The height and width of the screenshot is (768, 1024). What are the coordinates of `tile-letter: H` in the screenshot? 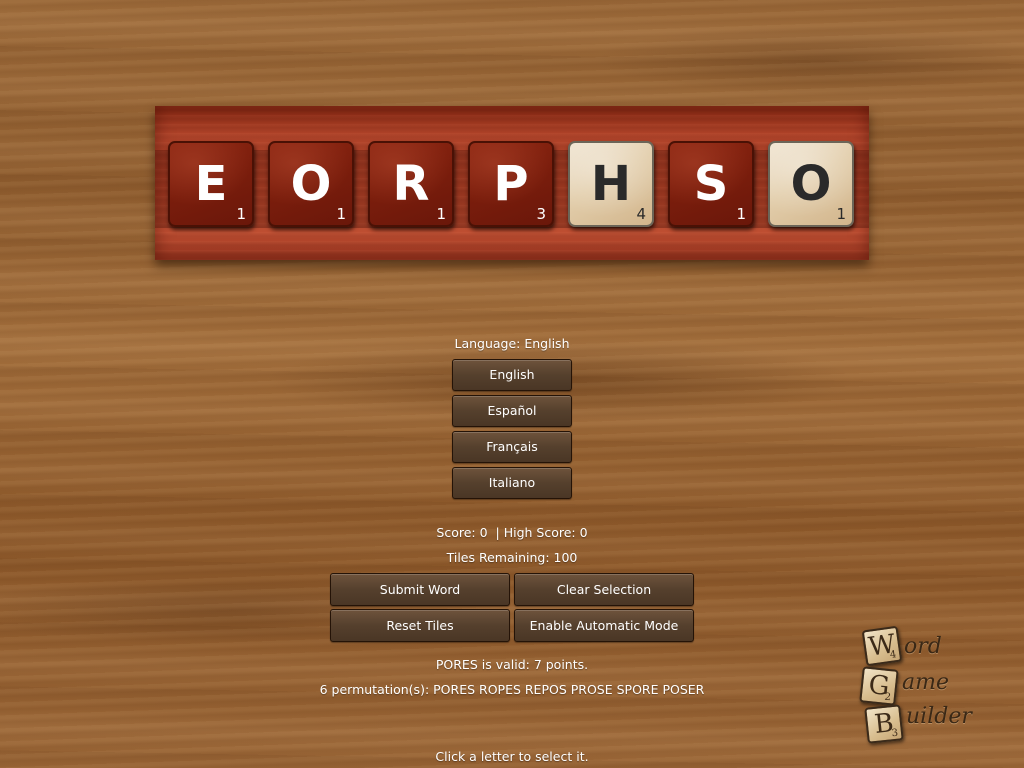 It's located at (611, 184).